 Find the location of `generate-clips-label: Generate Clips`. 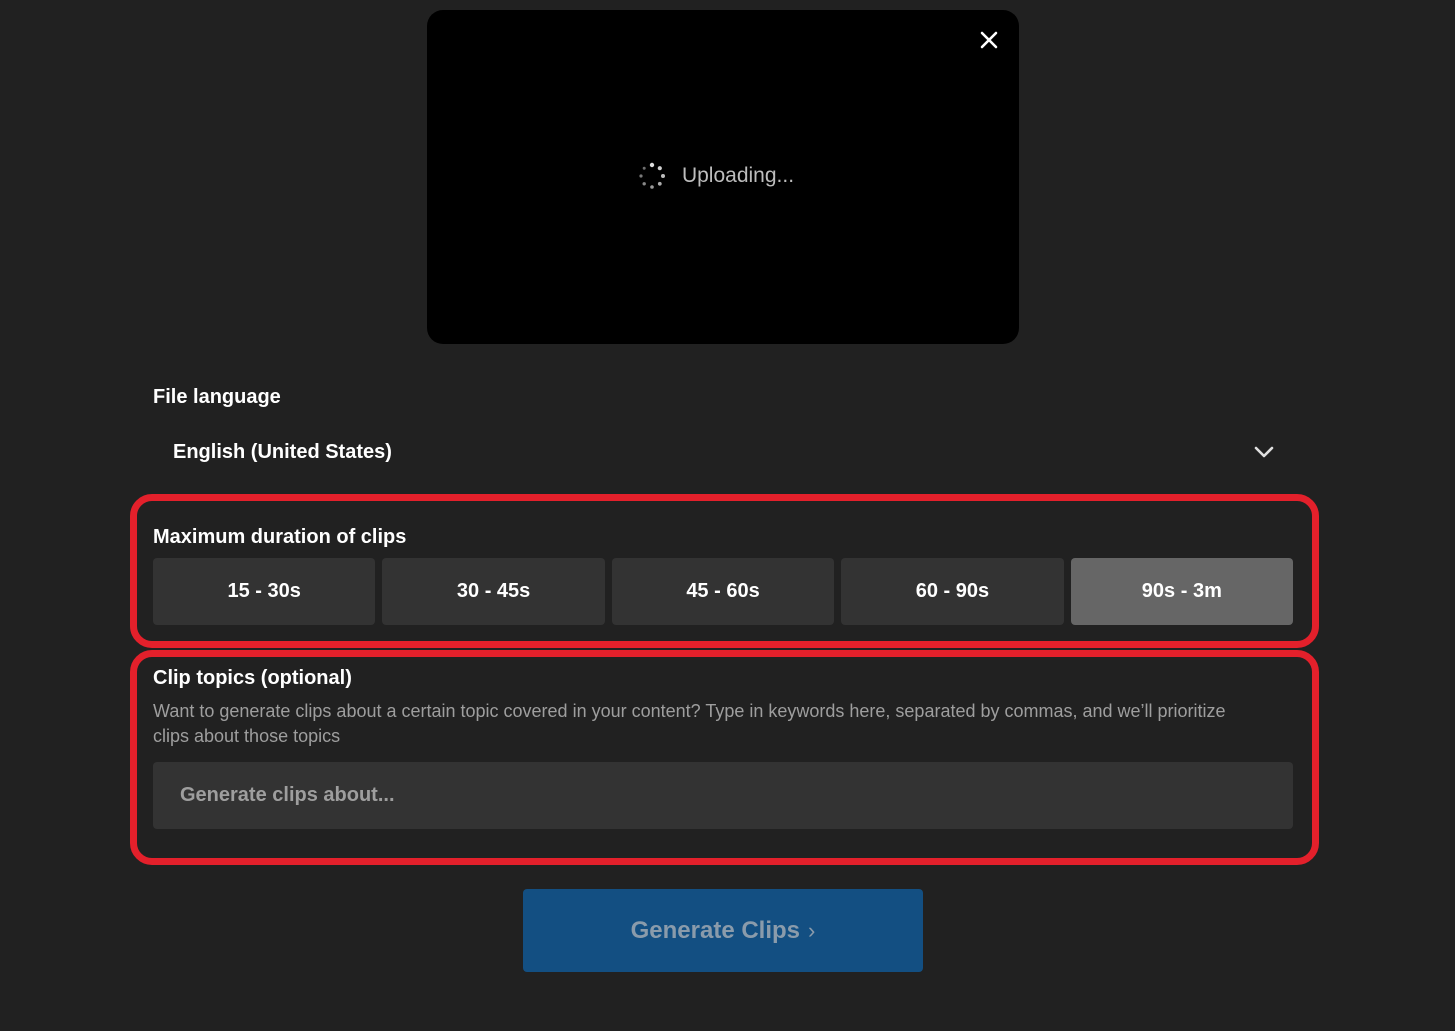

generate-clips-label: Generate Clips is located at coordinates (715, 930).